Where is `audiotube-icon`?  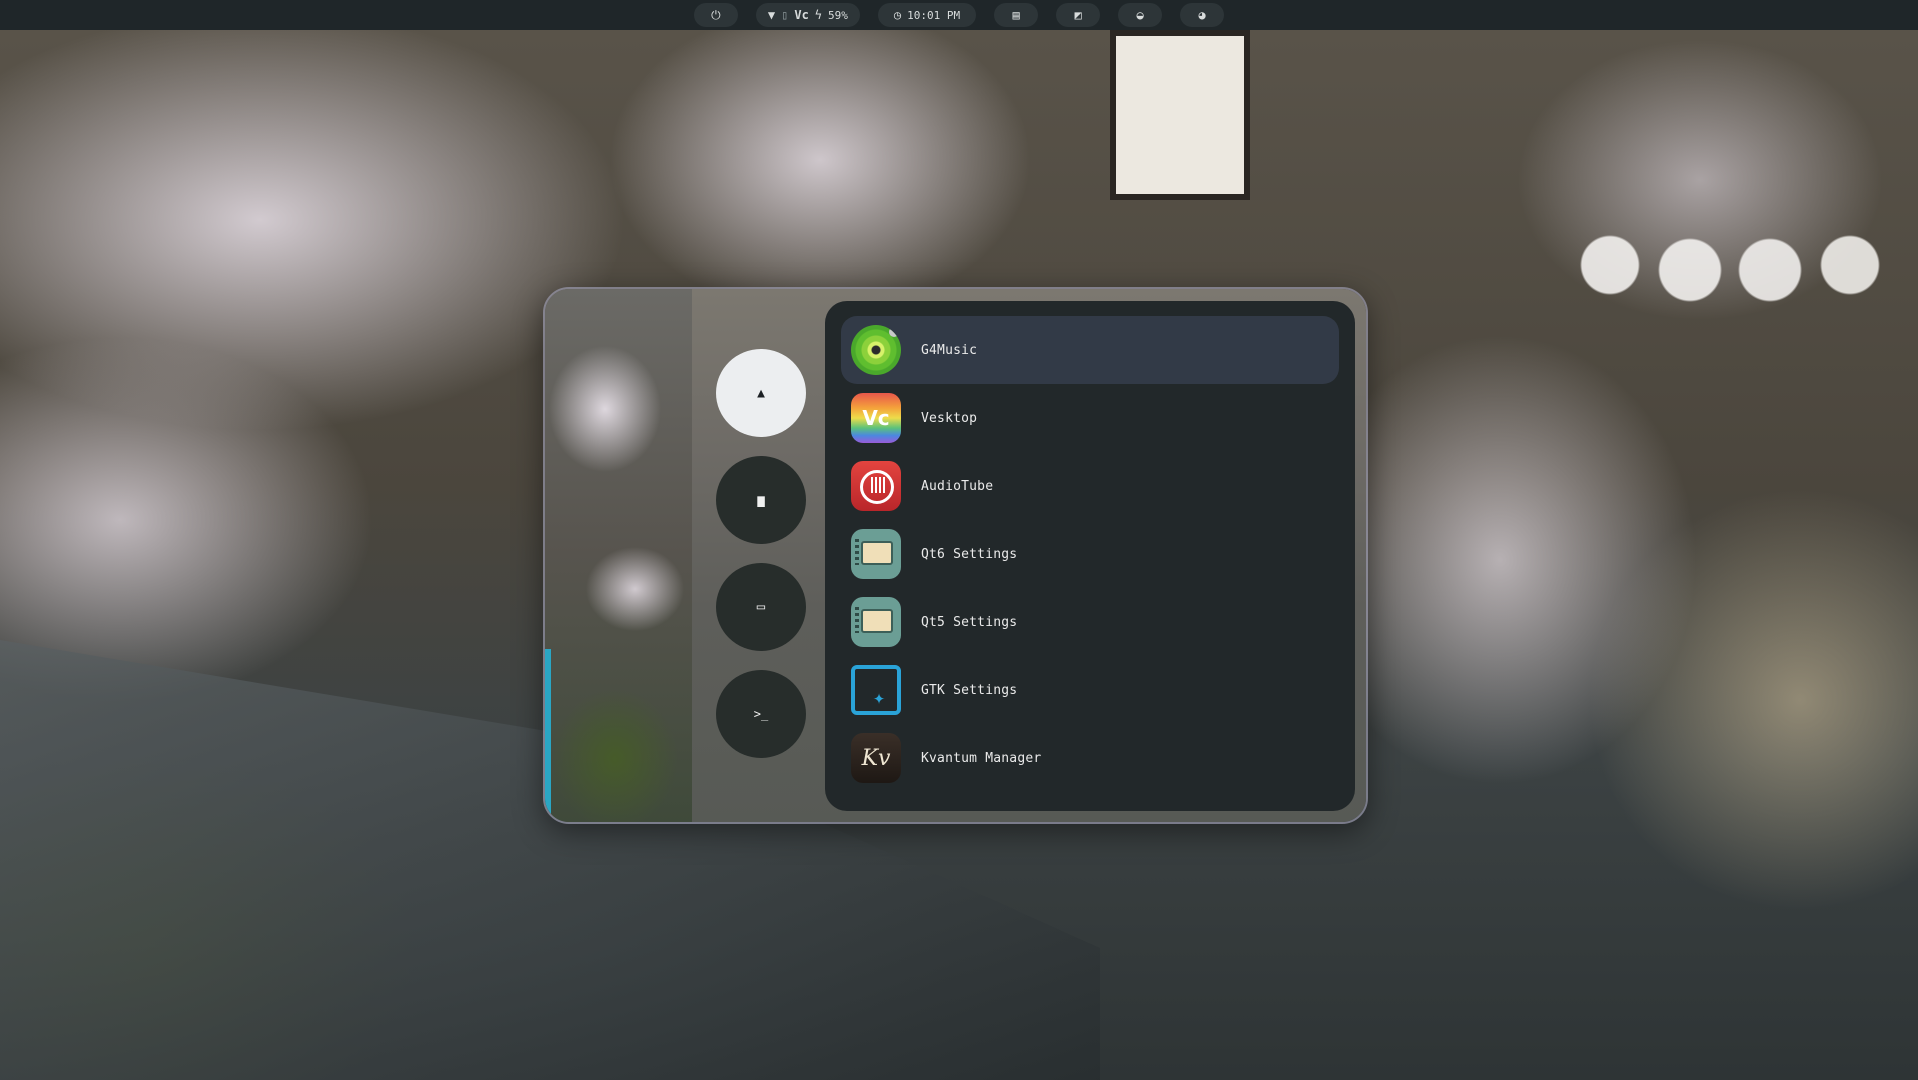 audiotube-icon is located at coordinates (876, 486).